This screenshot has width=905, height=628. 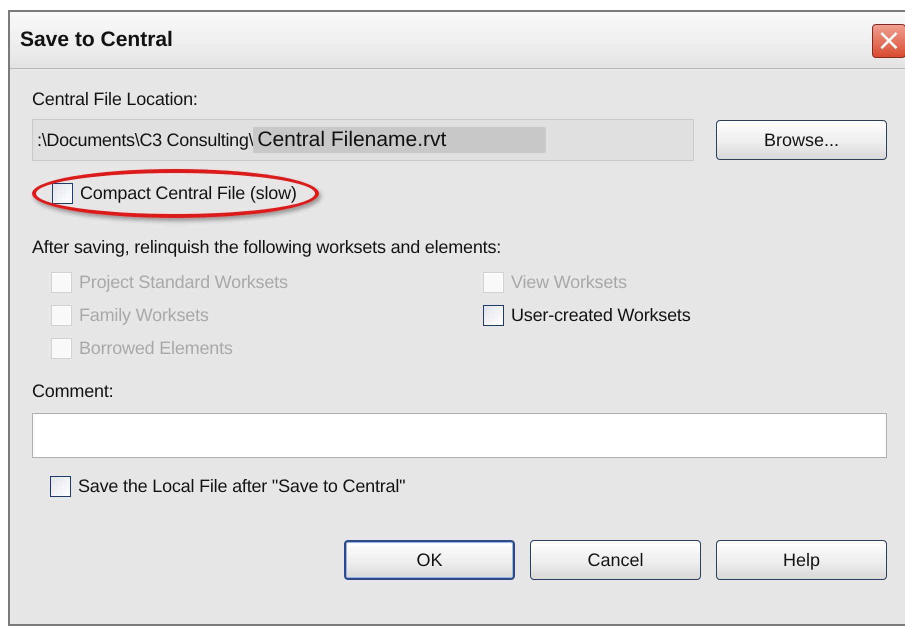 What do you see at coordinates (601, 315) in the screenshot?
I see `checkbox-label: User-created Worksets` at bounding box center [601, 315].